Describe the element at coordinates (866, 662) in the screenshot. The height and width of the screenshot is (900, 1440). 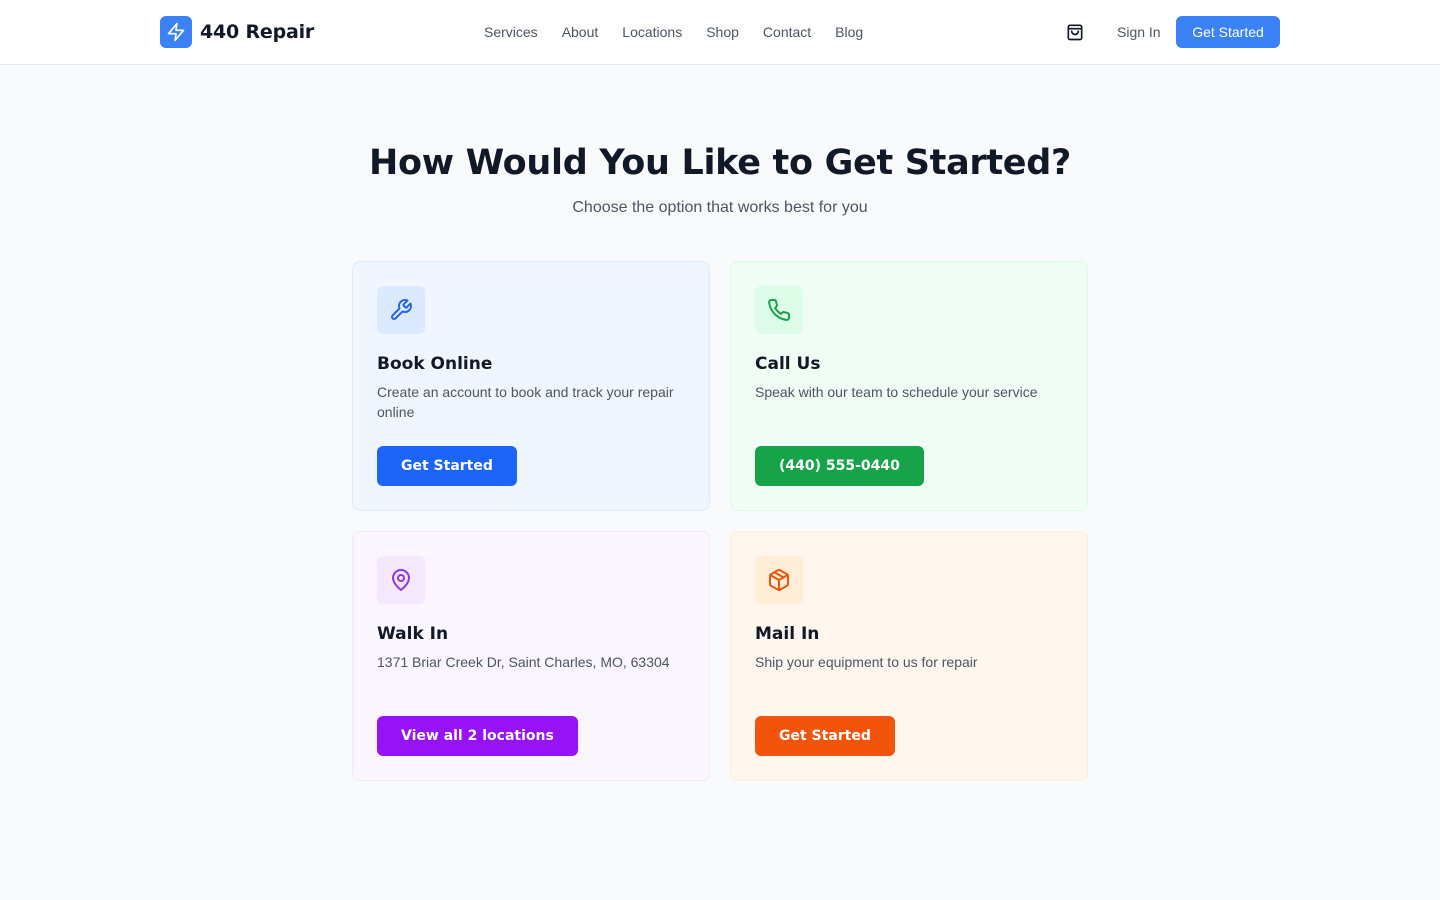
I see `card-description: Ship your equipment to us for repair` at that location.